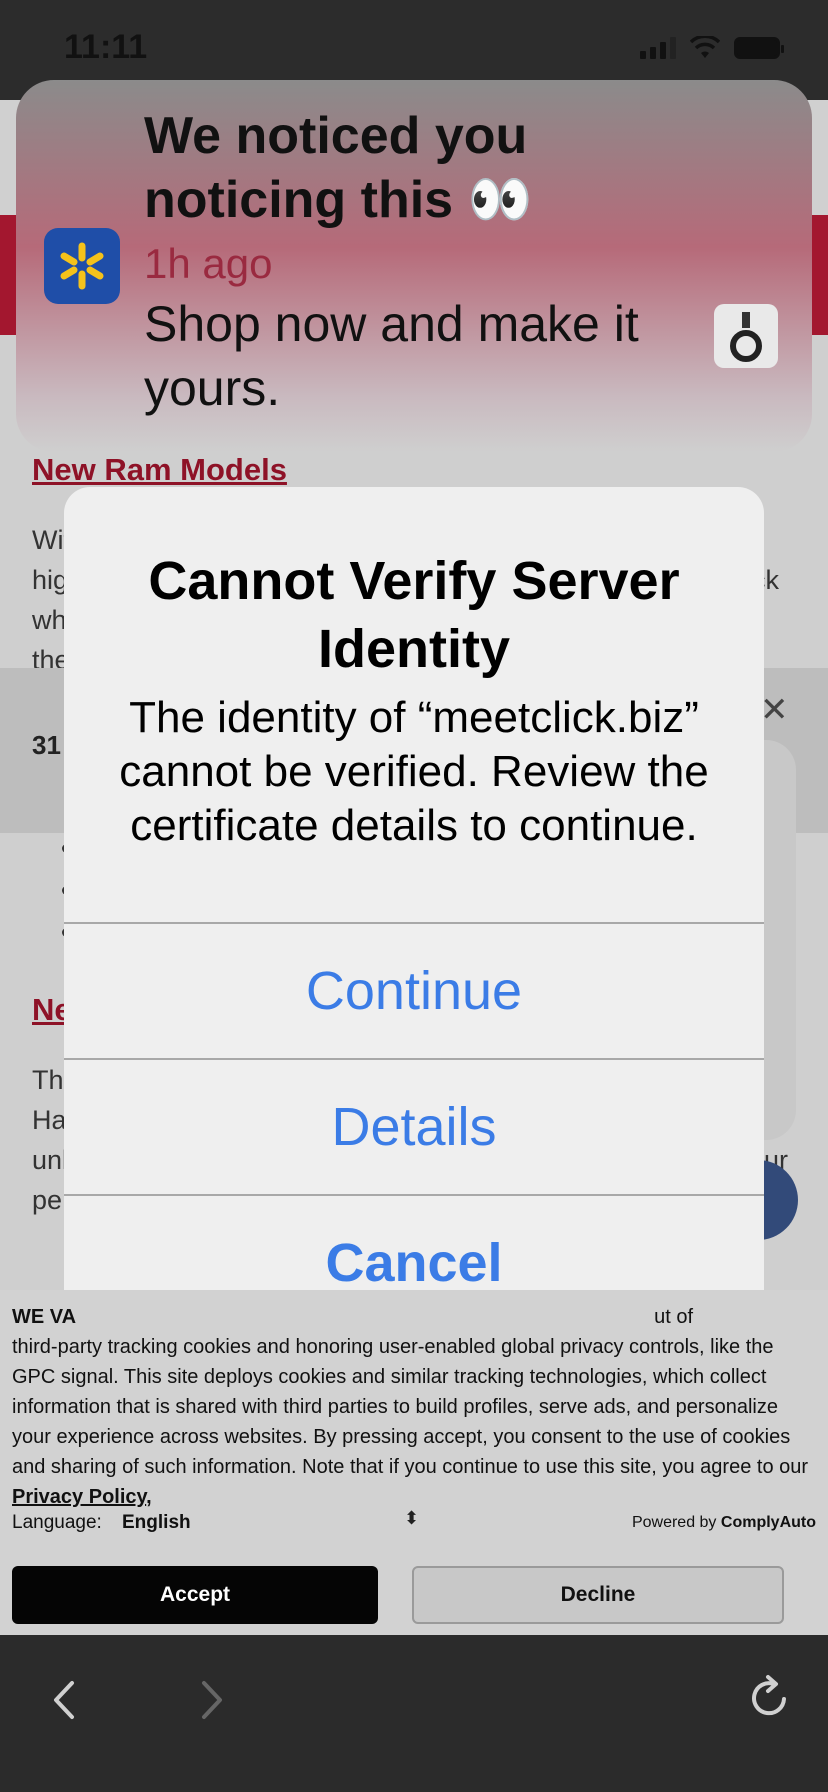 This screenshot has width=828, height=1792. What do you see at coordinates (658, 48) in the screenshot?
I see `cellular-signal-icon` at bounding box center [658, 48].